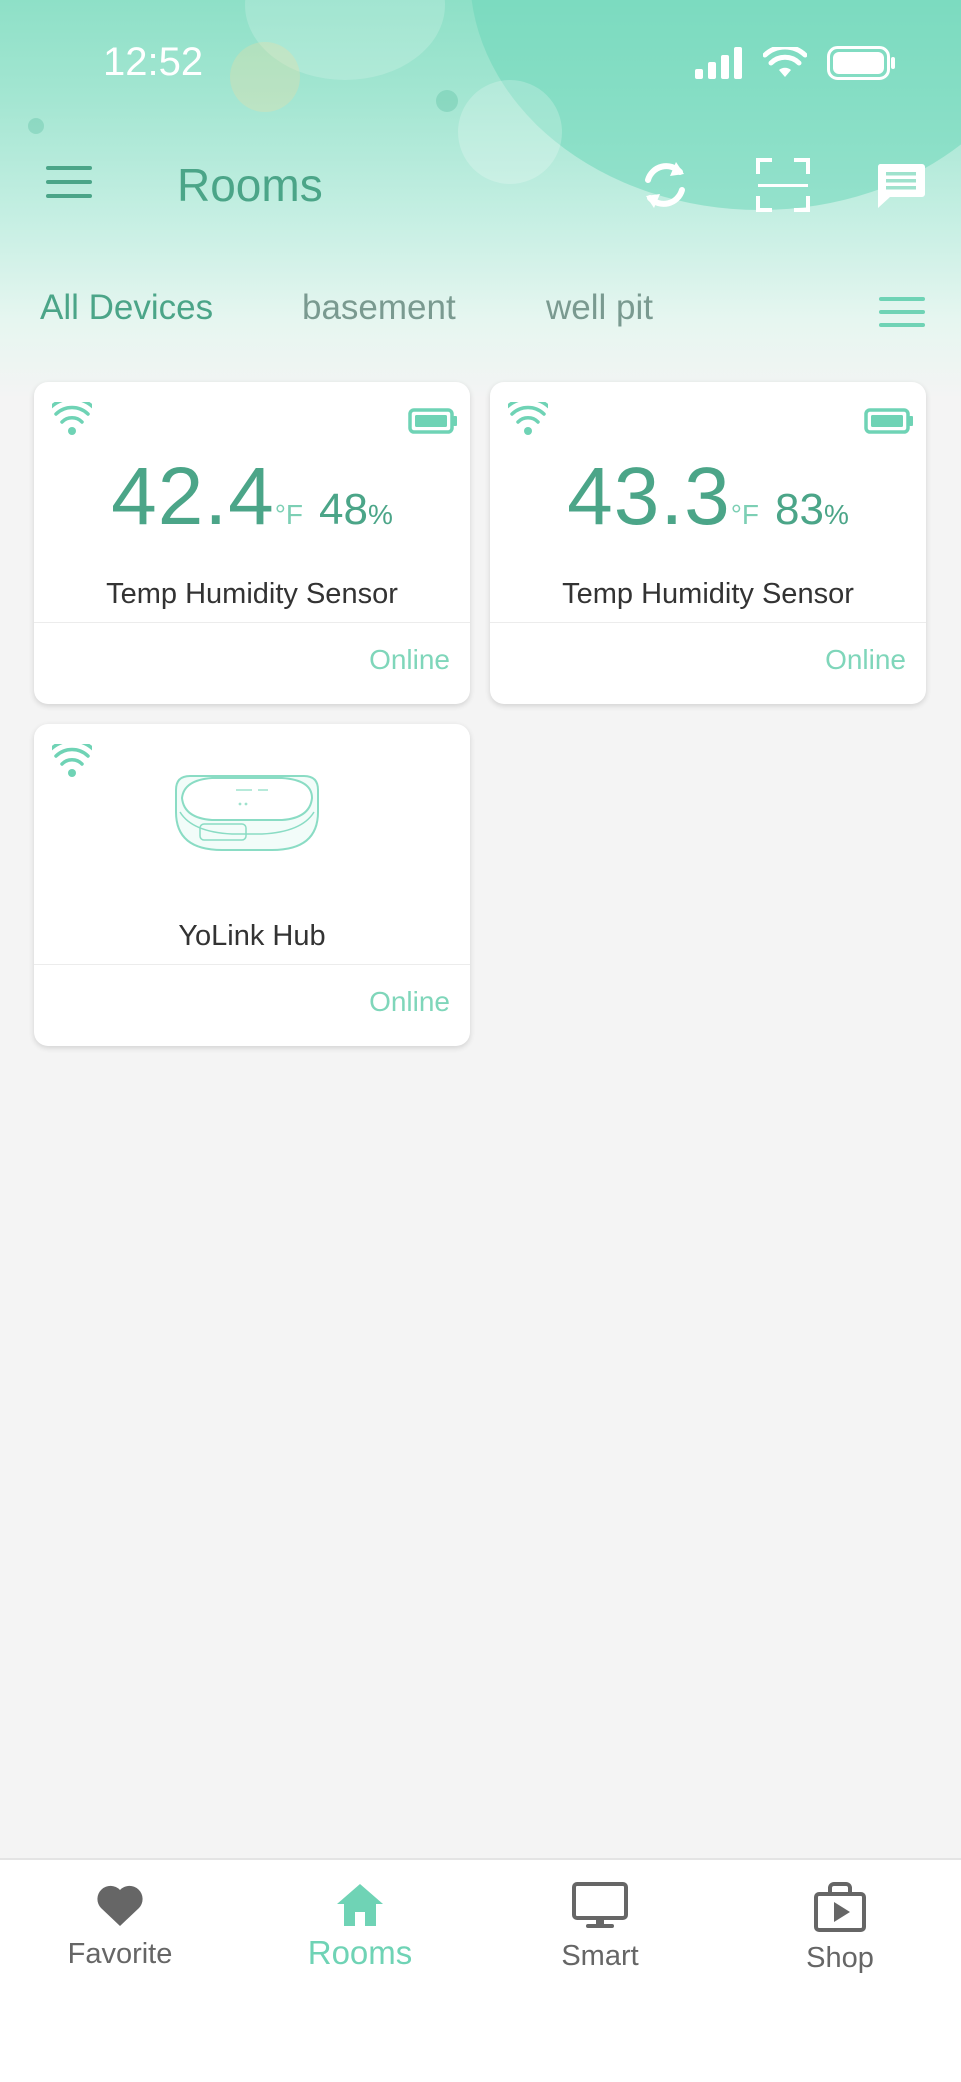 Image resolution: width=961 pixels, height=2082 pixels. Describe the element at coordinates (252, 936) in the screenshot. I see `device-name: YoLink Hub` at that location.